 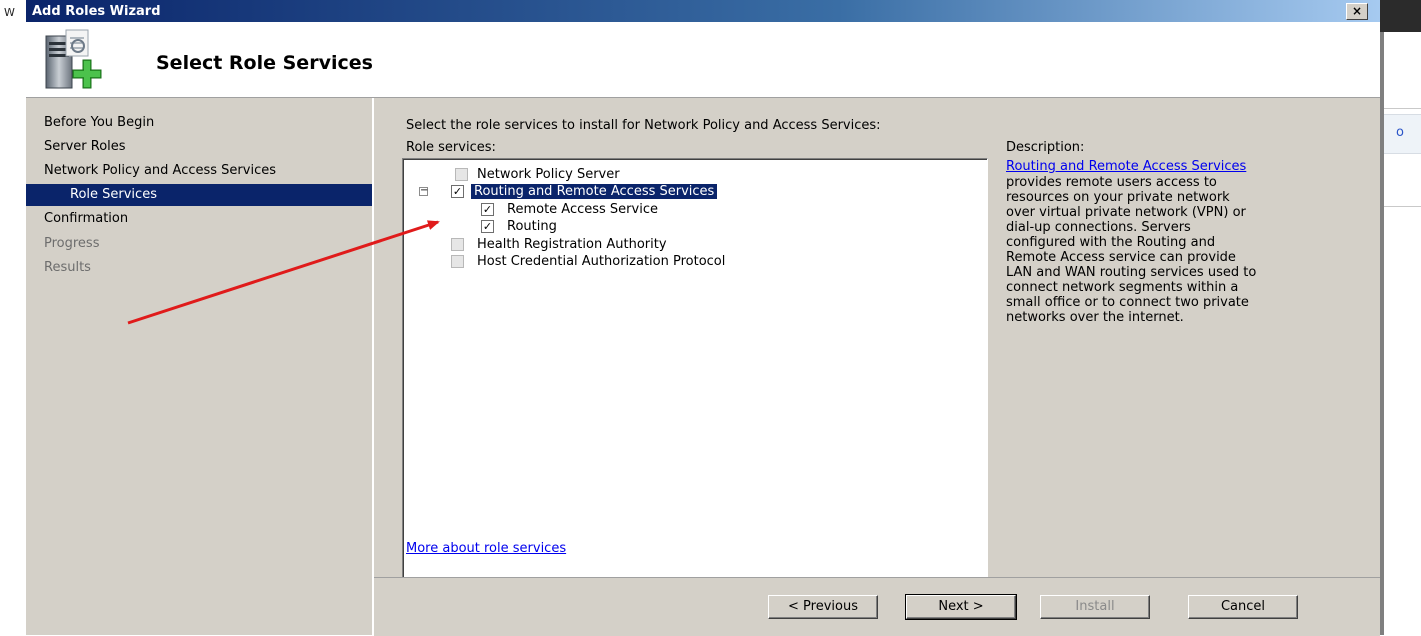 What do you see at coordinates (823, 607) in the screenshot?
I see `previous-button: < Previous` at bounding box center [823, 607].